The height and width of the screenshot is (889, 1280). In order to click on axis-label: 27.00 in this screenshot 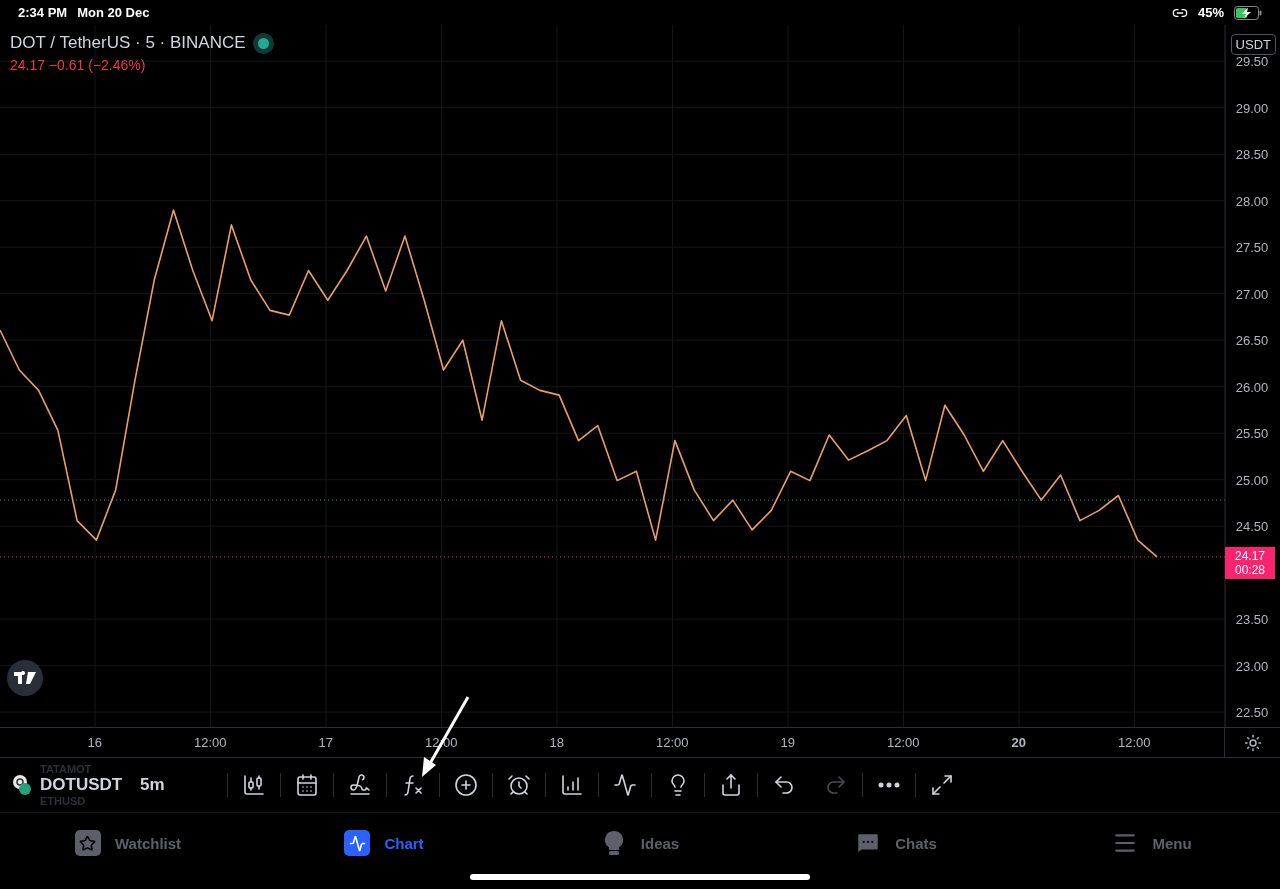, I will do `click(1252, 294)`.